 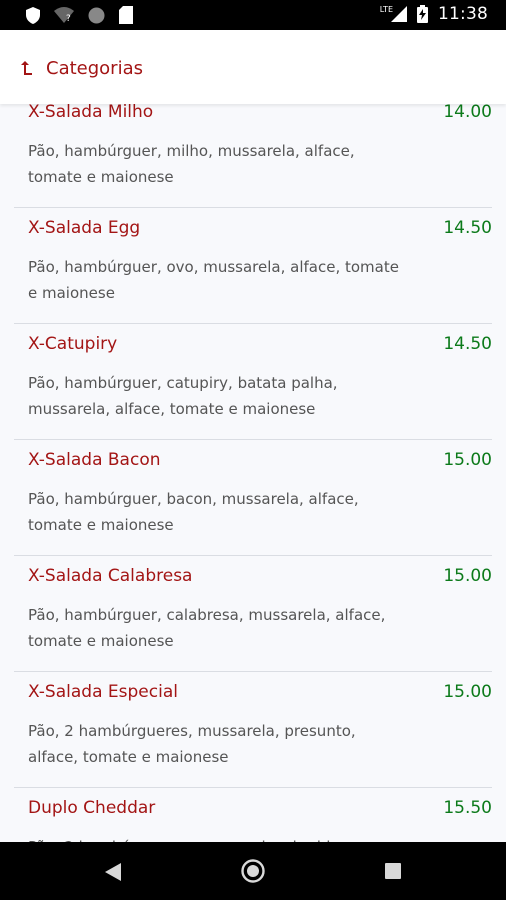 What do you see at coordinates (84, 228) in the screenshot?
I see `item-name: X-Salada Egg` at bounding box center [84, 228].